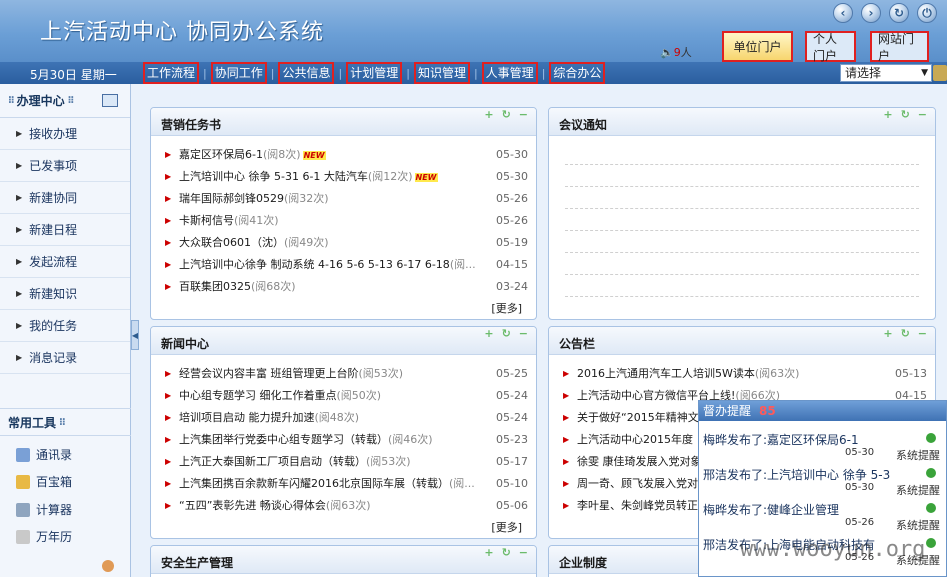 The width and height of the screenshot is (947, 577). What do you see at coordinates (346, 154) in the screenshot?
I see `list-item: ▶ 嘉定区环保局6-1(阅8次) NEW 05-30` at bounding box center [346, 154].